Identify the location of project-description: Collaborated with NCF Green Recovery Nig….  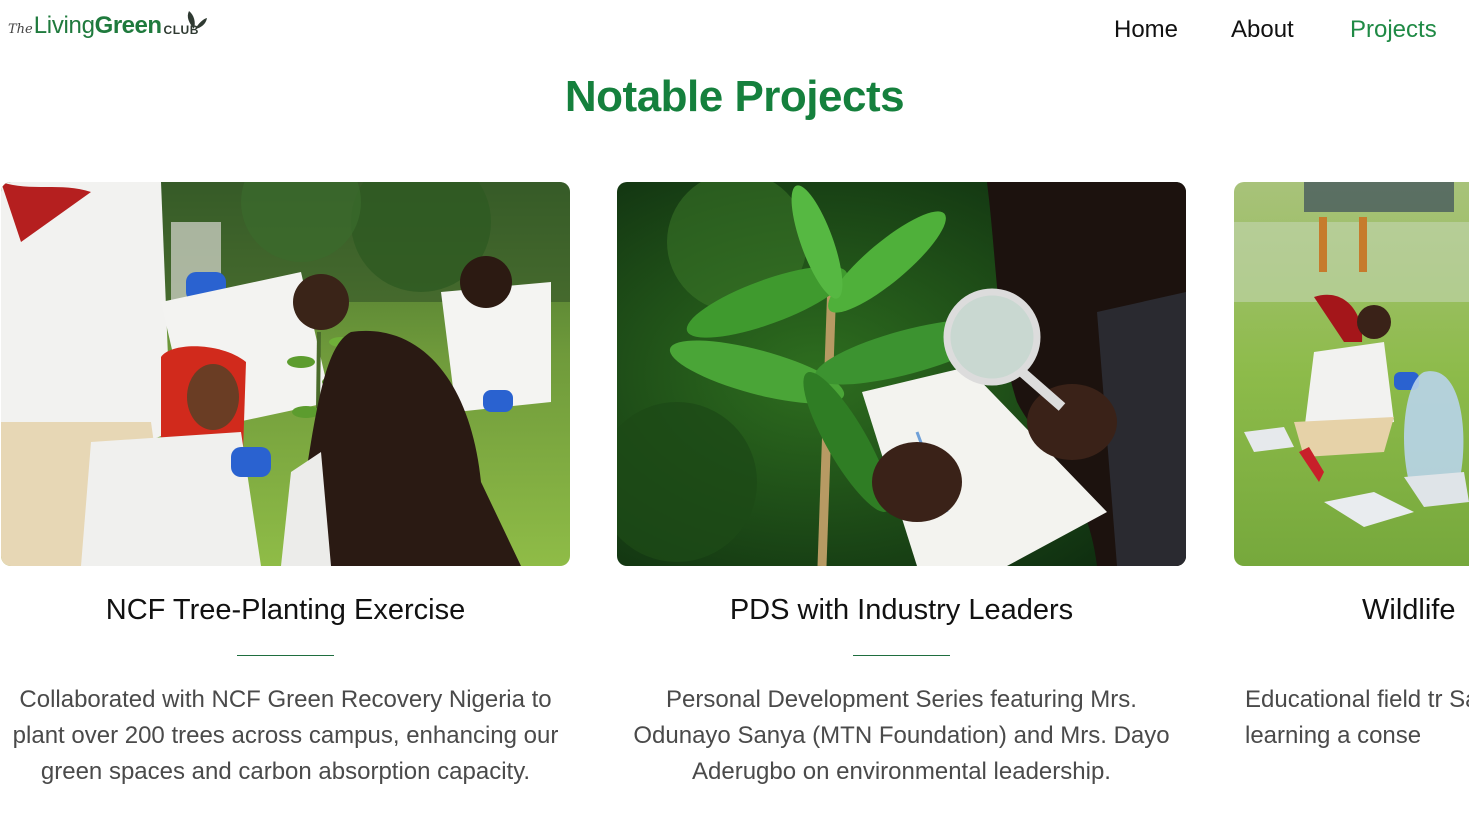
(285, 735).